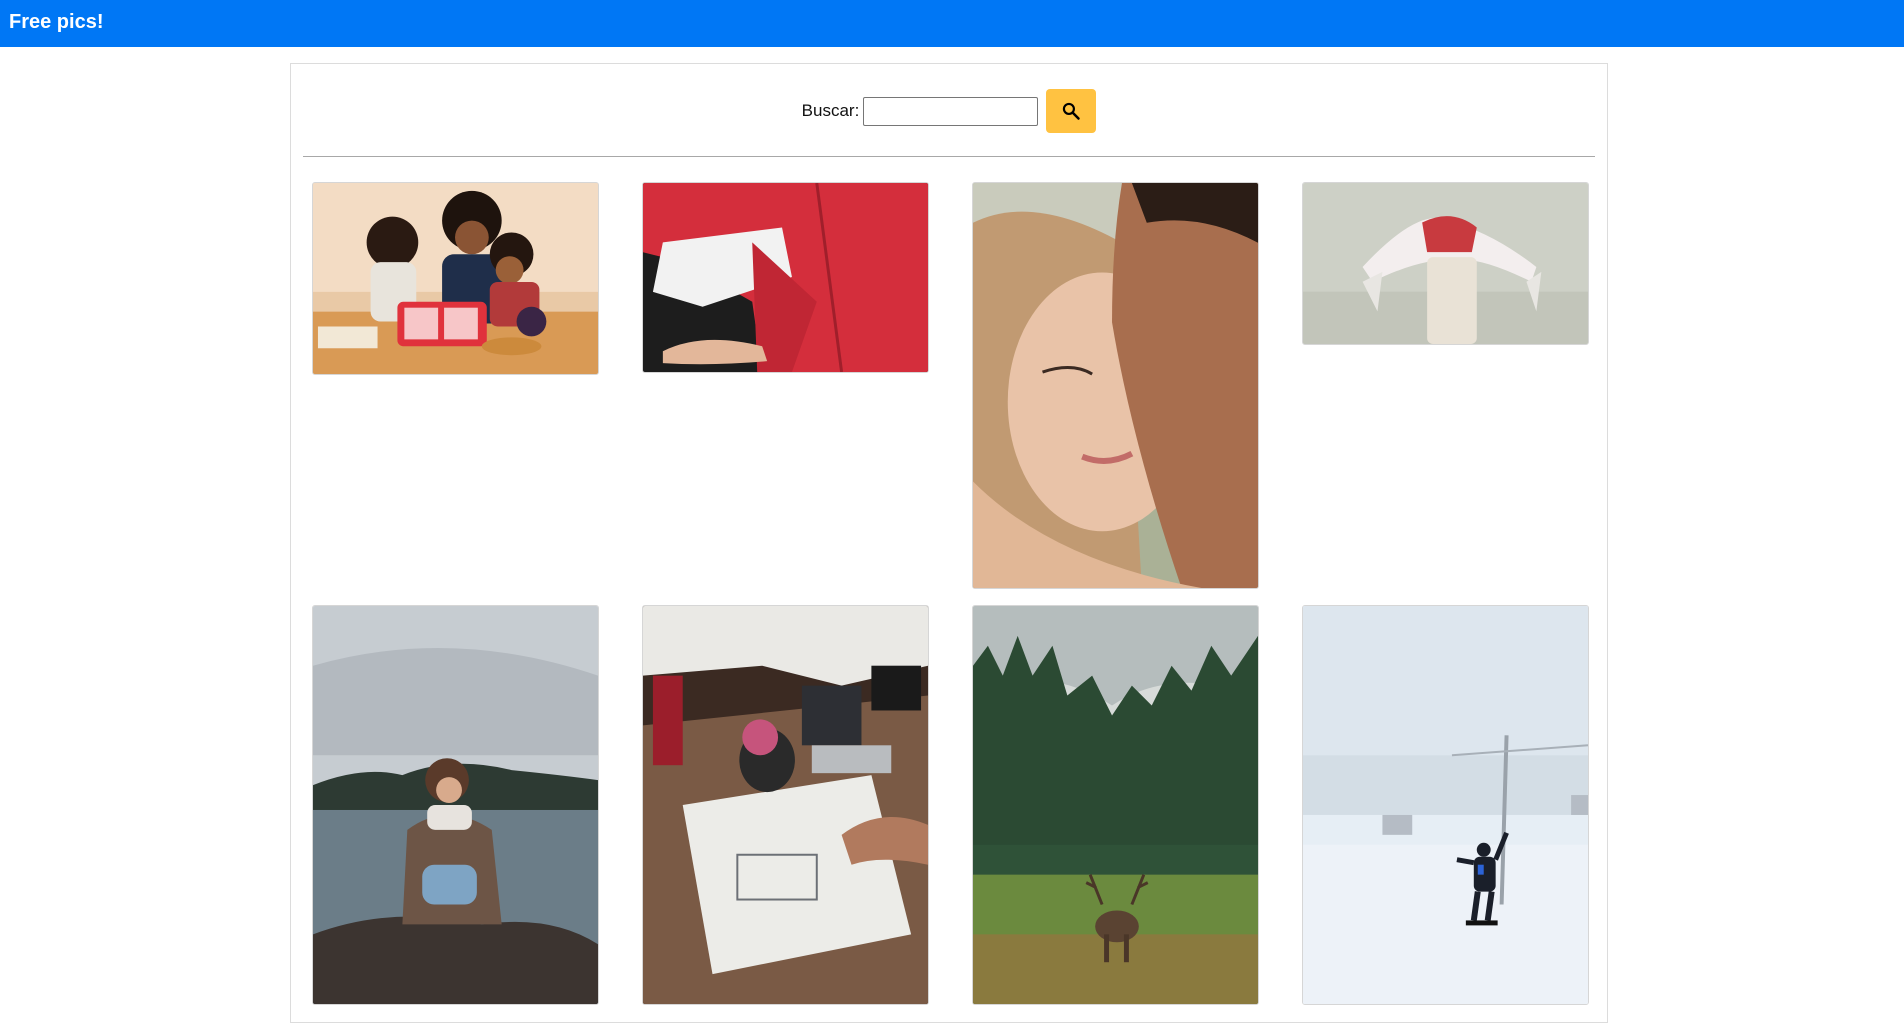 The height and width of the screenshot is (1023, 1904). I want to click on family-table-photo, so click(455, 278).